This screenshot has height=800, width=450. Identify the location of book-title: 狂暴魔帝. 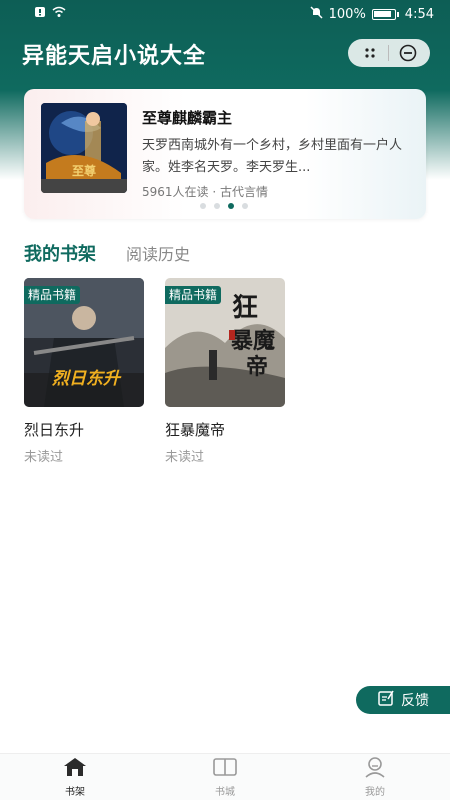
(195, 430).